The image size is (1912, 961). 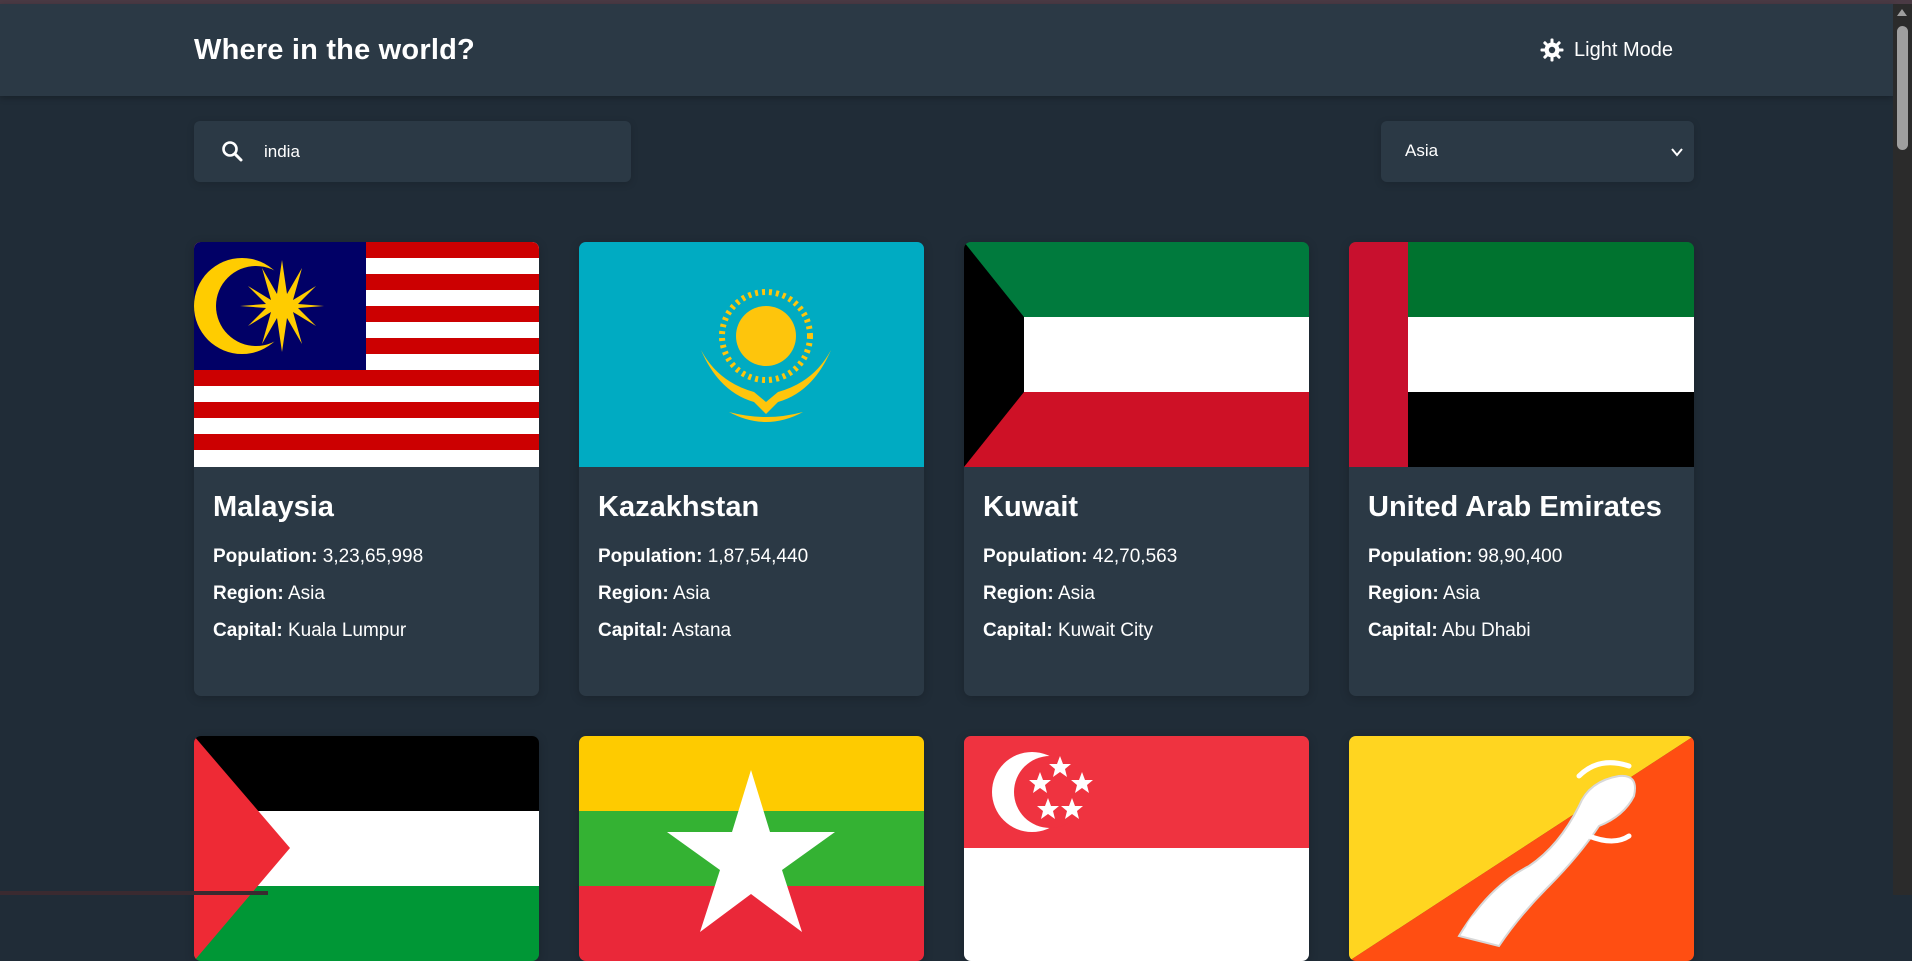 What do you see at coordinates (1902, 12) in the screenshot?
I see `scroll-up-arrow-icon` at bounding box center [1902, 12].